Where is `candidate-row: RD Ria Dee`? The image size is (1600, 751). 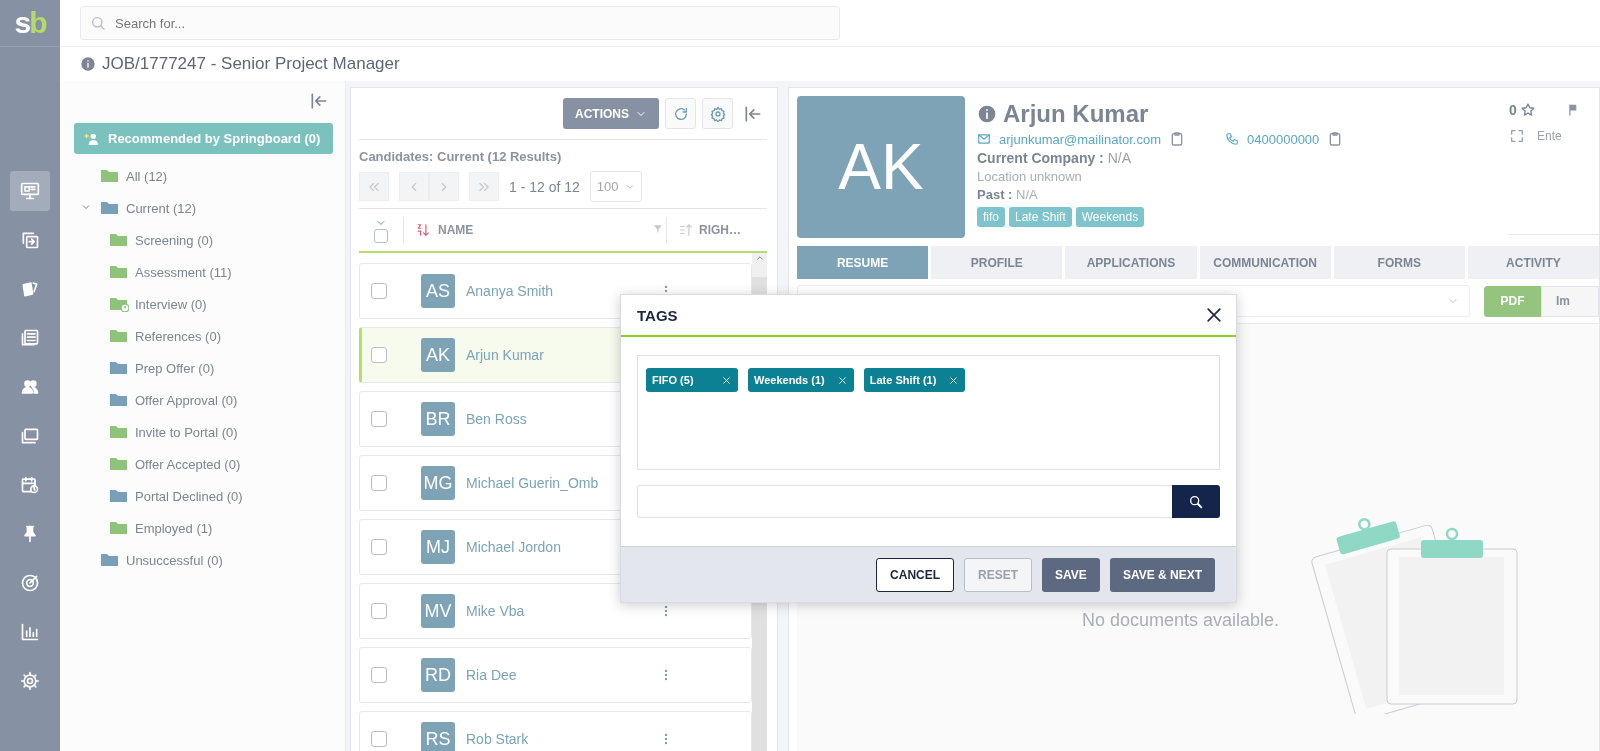 candidate-row: RD Ria Dee is located at coordinates (555, 675).